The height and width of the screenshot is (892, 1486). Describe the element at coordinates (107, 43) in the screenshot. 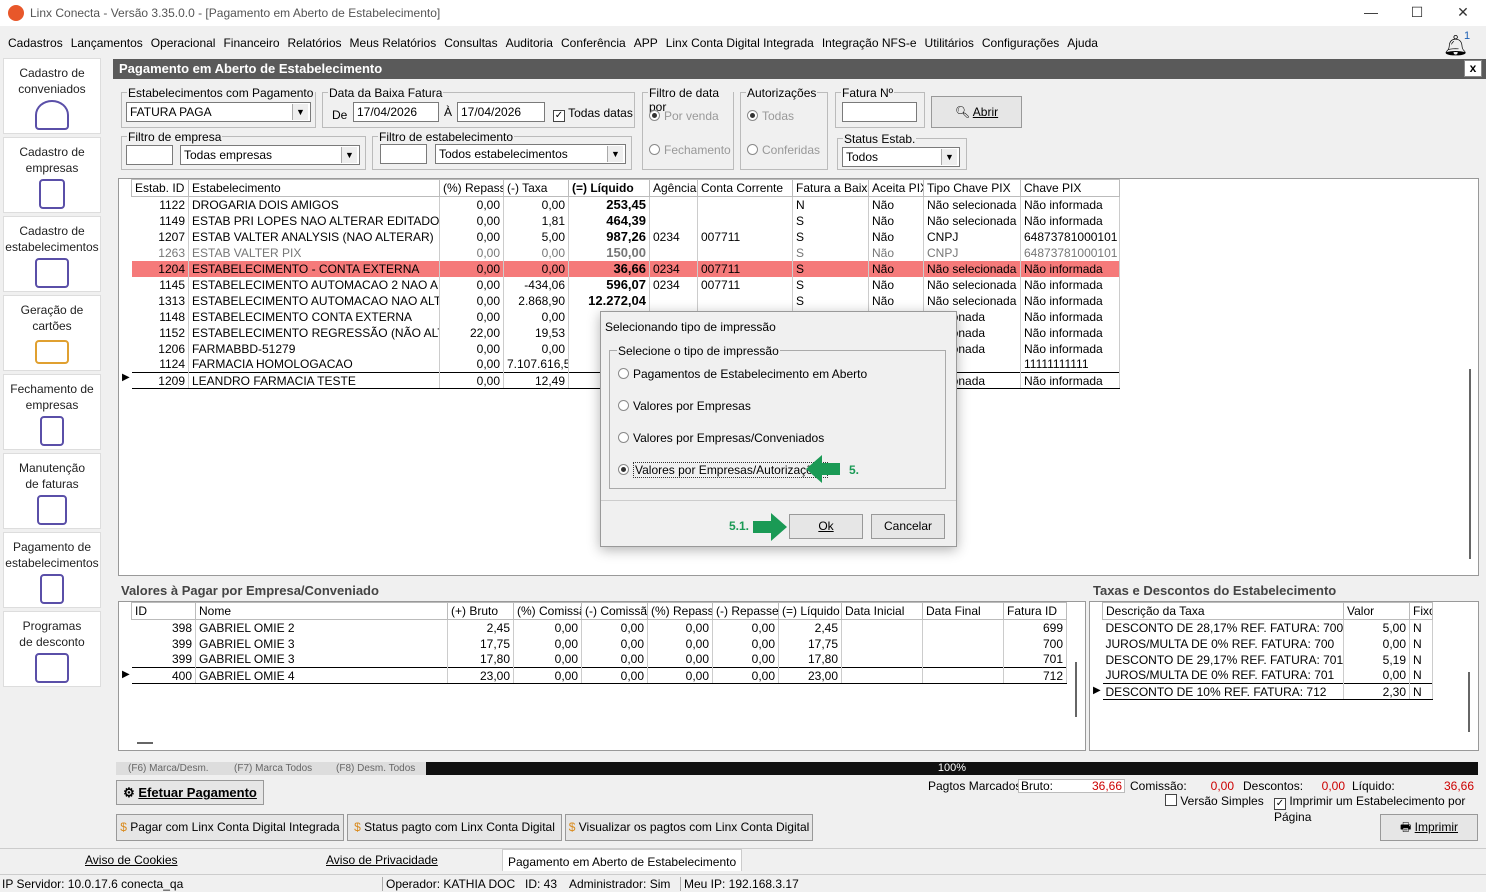

I see `menu-lancamentos: Lançamentos` at that location.